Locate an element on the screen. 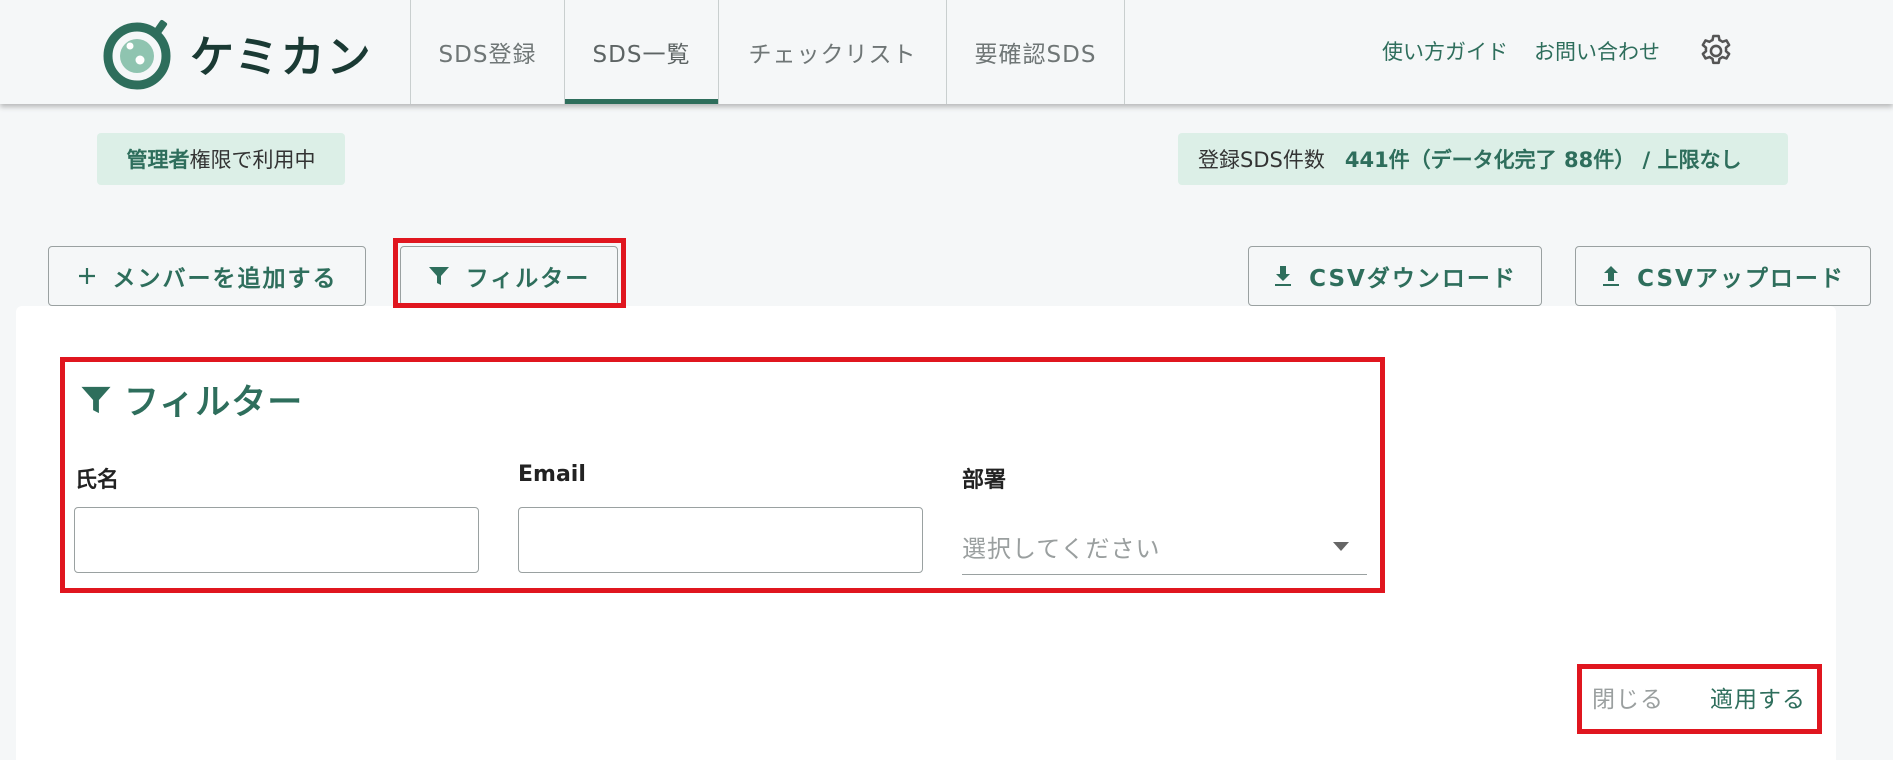 The width and height of the screenshot is (1893, 760). email-input is located at coordinates (720, 540).